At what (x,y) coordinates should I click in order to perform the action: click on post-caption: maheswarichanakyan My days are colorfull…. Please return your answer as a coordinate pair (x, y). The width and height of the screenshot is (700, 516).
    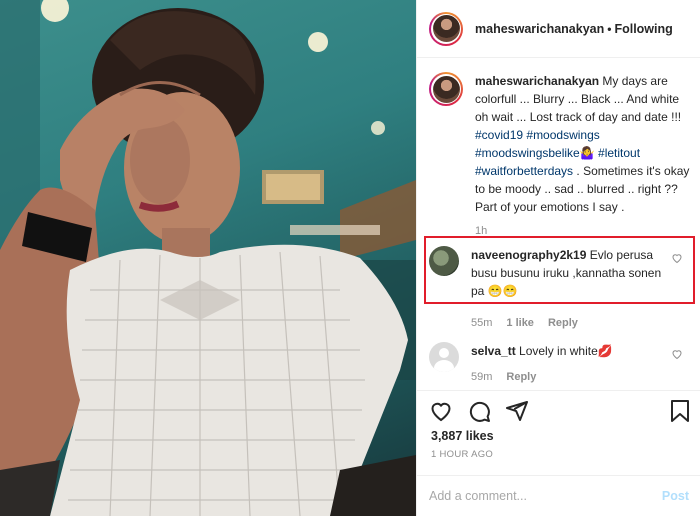
    Looking at the image, I should click on (560, 156).